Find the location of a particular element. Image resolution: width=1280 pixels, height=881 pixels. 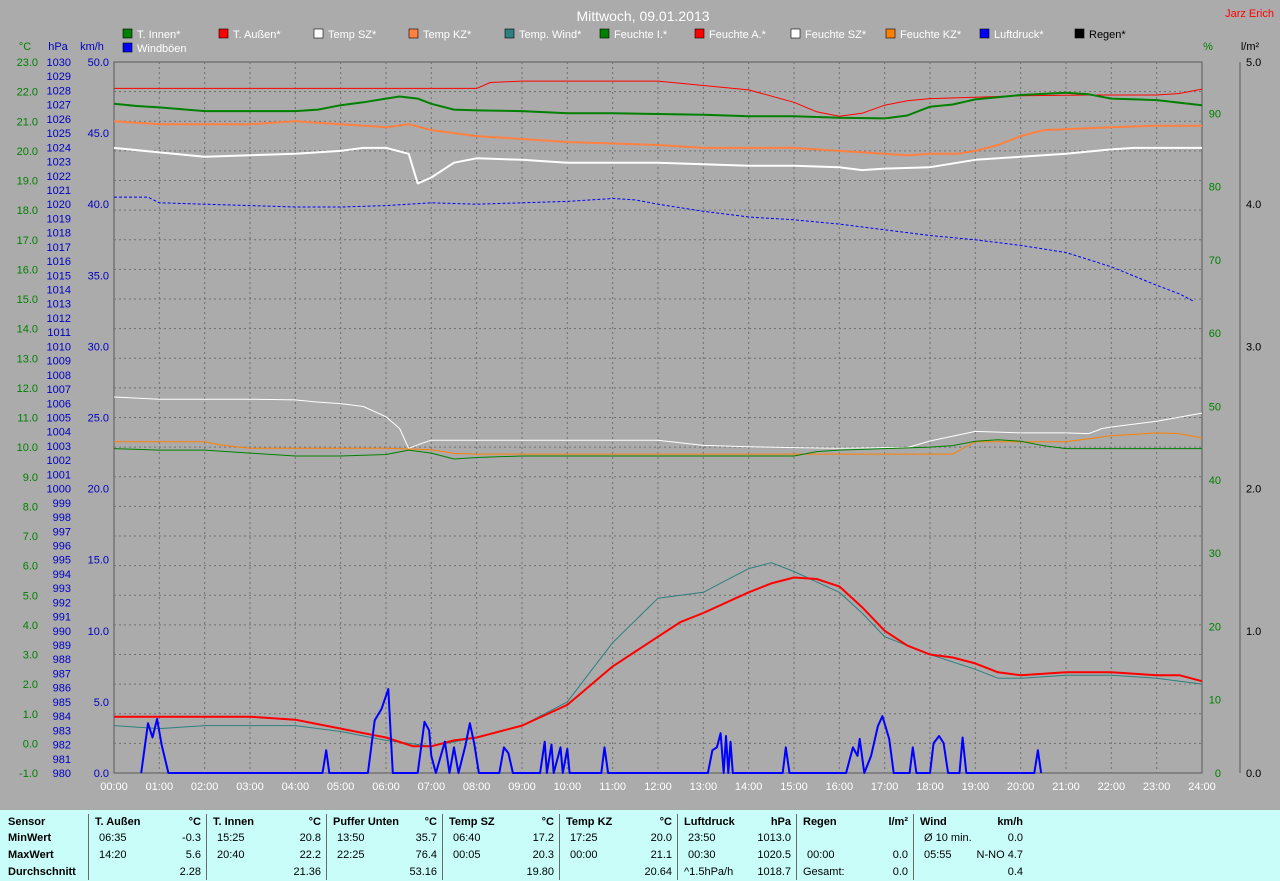

stats-header-name: Puffer Unten is located at coordinates (366, 822).